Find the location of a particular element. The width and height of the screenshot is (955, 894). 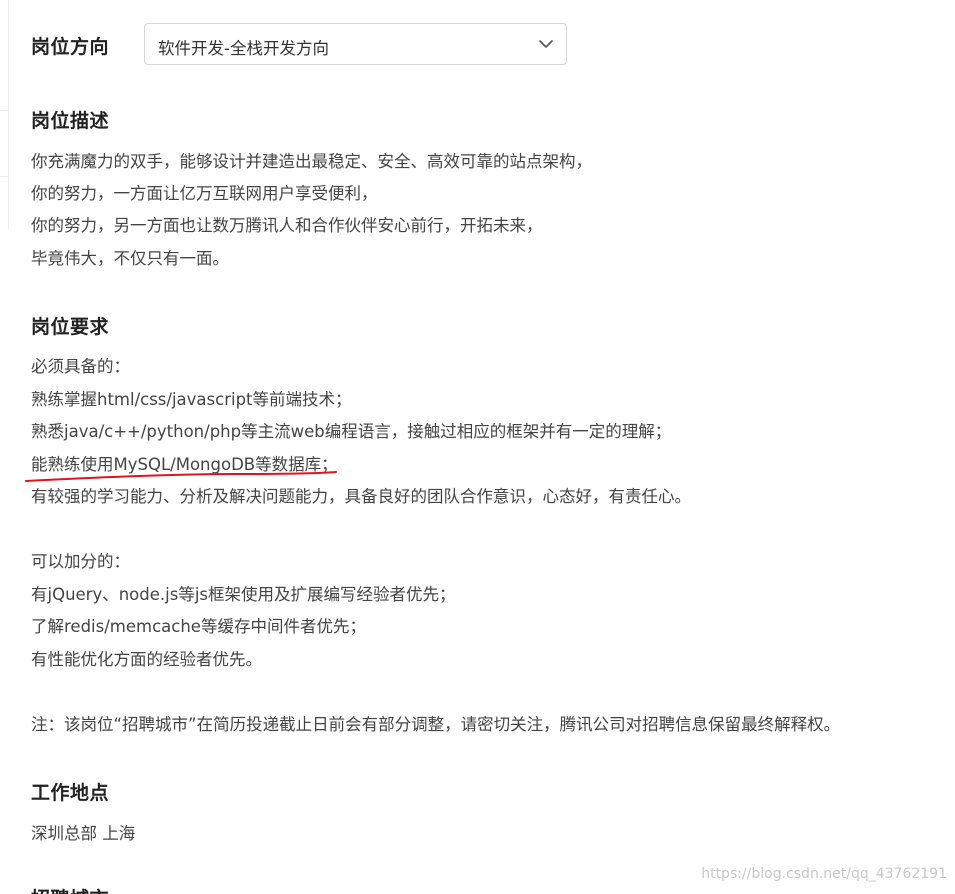

chevron-down-icon is located at coordinates (546, 44).